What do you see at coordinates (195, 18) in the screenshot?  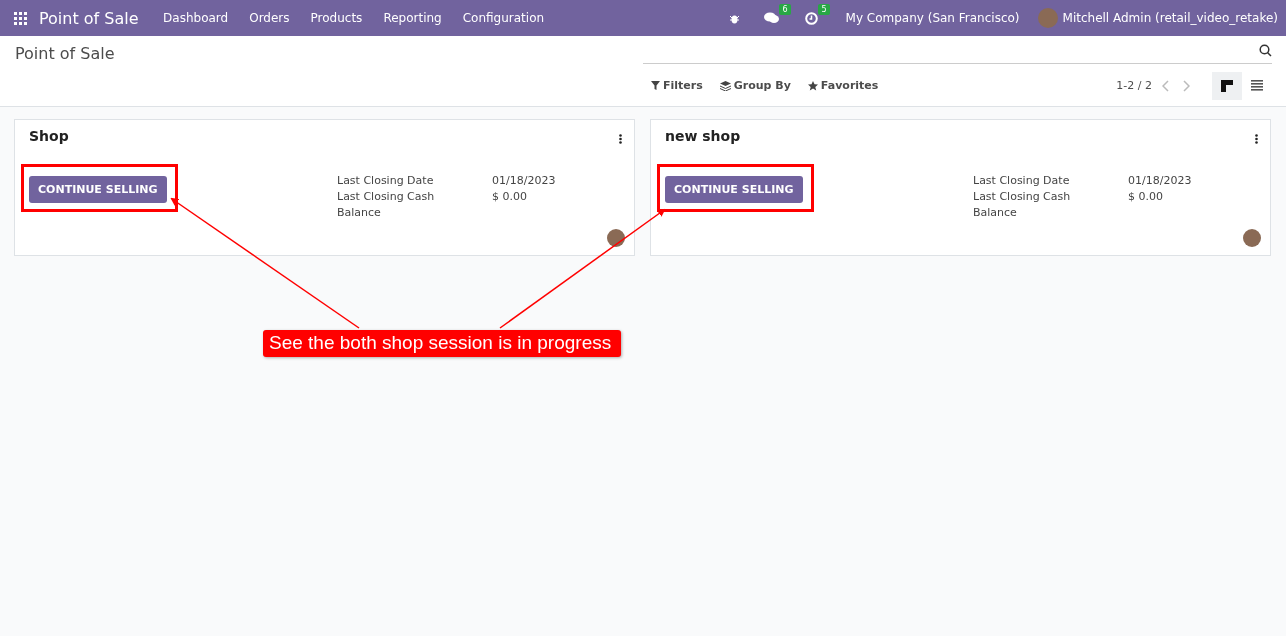 I see `menu-item: Dashboard` at bounding box center [195, 18].